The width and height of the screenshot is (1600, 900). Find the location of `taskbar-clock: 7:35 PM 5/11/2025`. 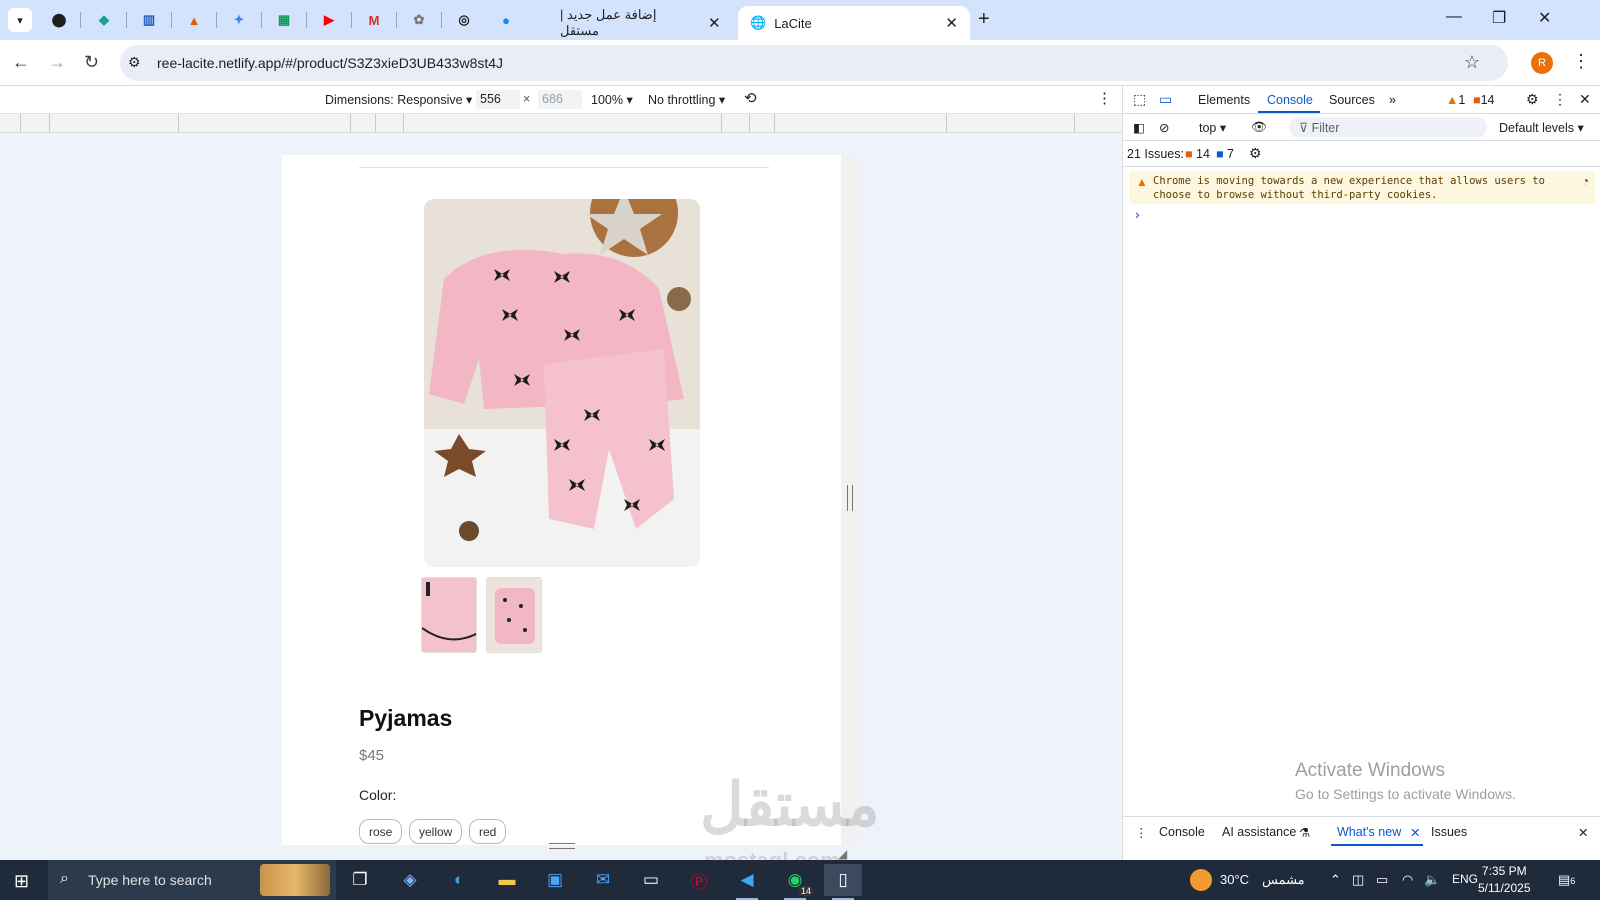

taskbar-clock: 7:35 PM 5/11/2025 is located at coordinates (1504, 880).